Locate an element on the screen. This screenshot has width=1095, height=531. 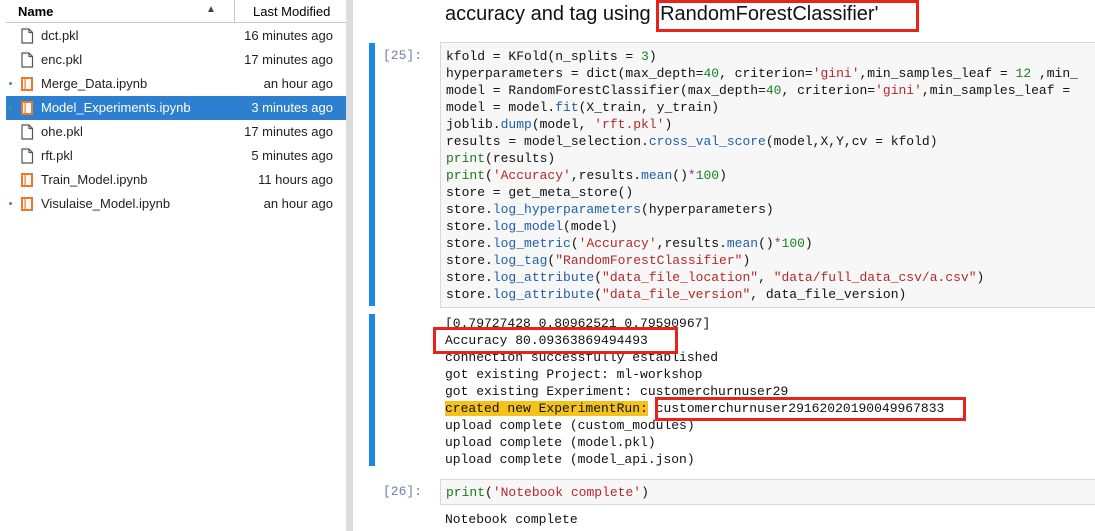
file-name: Train_Model.ipynb is located at coordinates (94, 179).